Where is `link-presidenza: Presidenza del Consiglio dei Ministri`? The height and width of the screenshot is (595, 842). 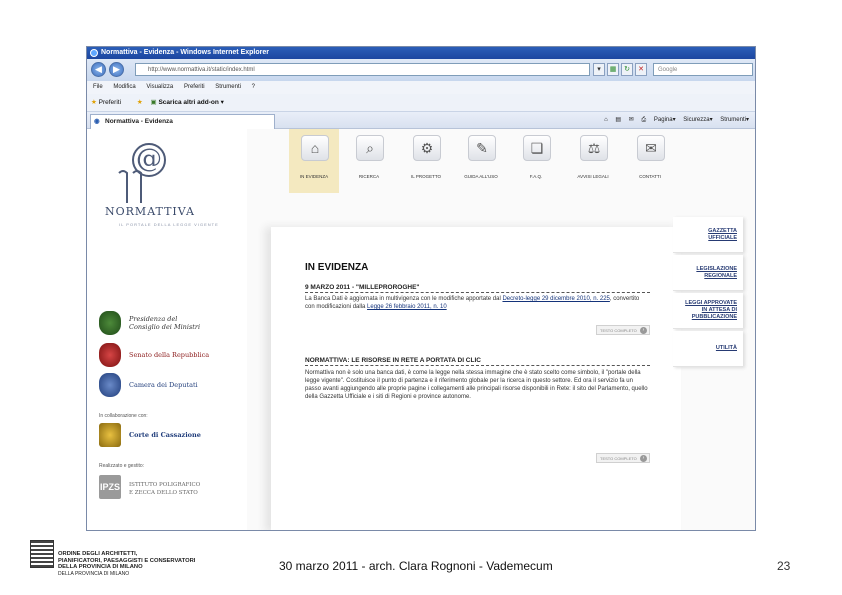
link-presidenza: Presidenza del Consiglio dei Ministri is located at coordinates (169, 324).